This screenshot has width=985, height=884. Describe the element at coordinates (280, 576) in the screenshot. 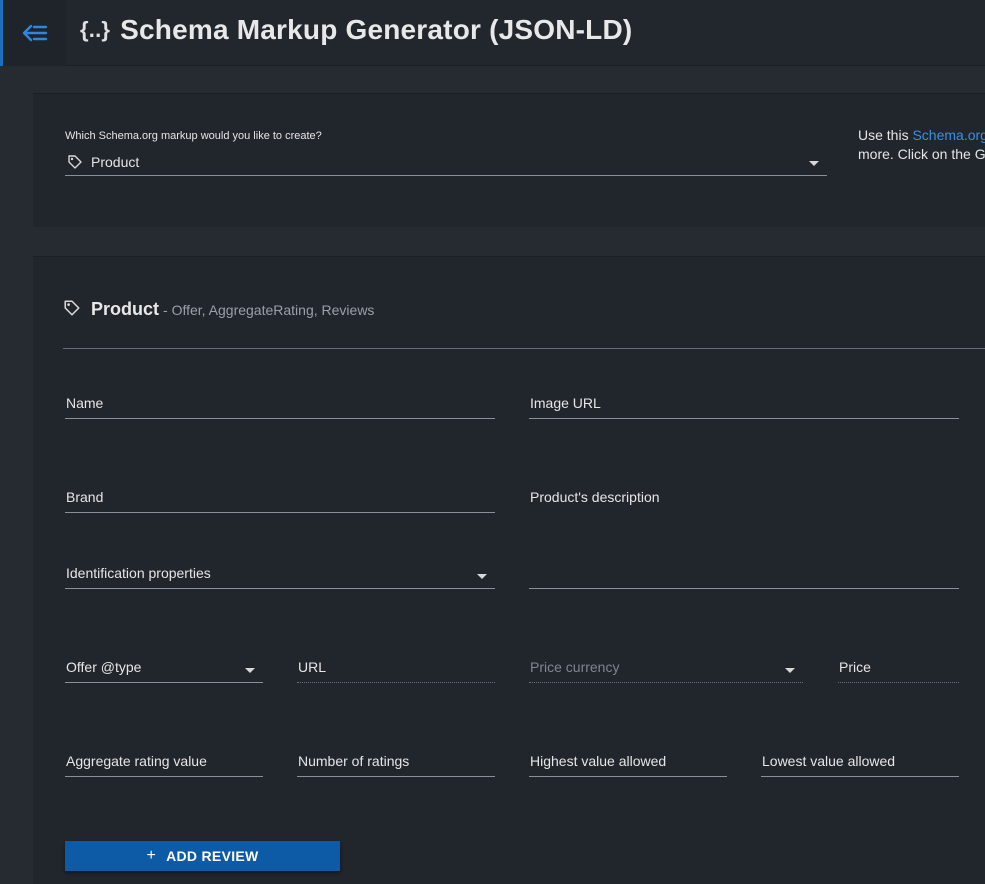

I see `identification-select: Identification properties` at that location.